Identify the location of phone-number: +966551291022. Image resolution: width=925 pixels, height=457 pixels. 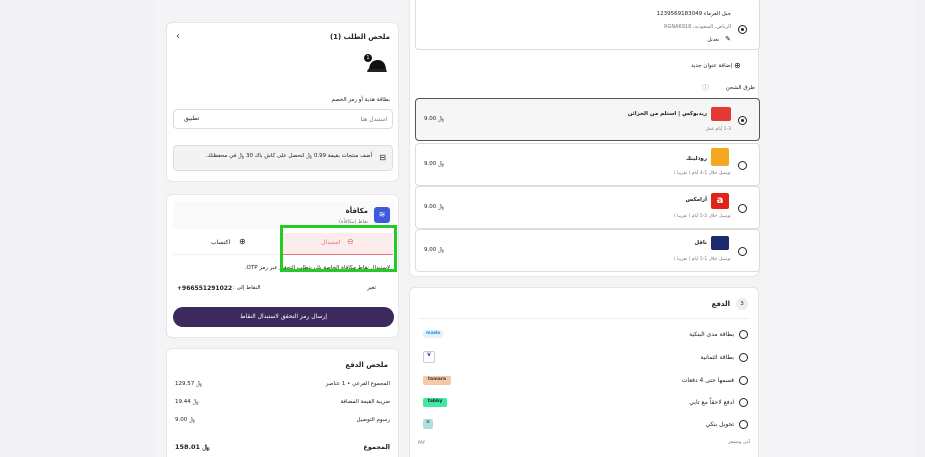
(205, 288).